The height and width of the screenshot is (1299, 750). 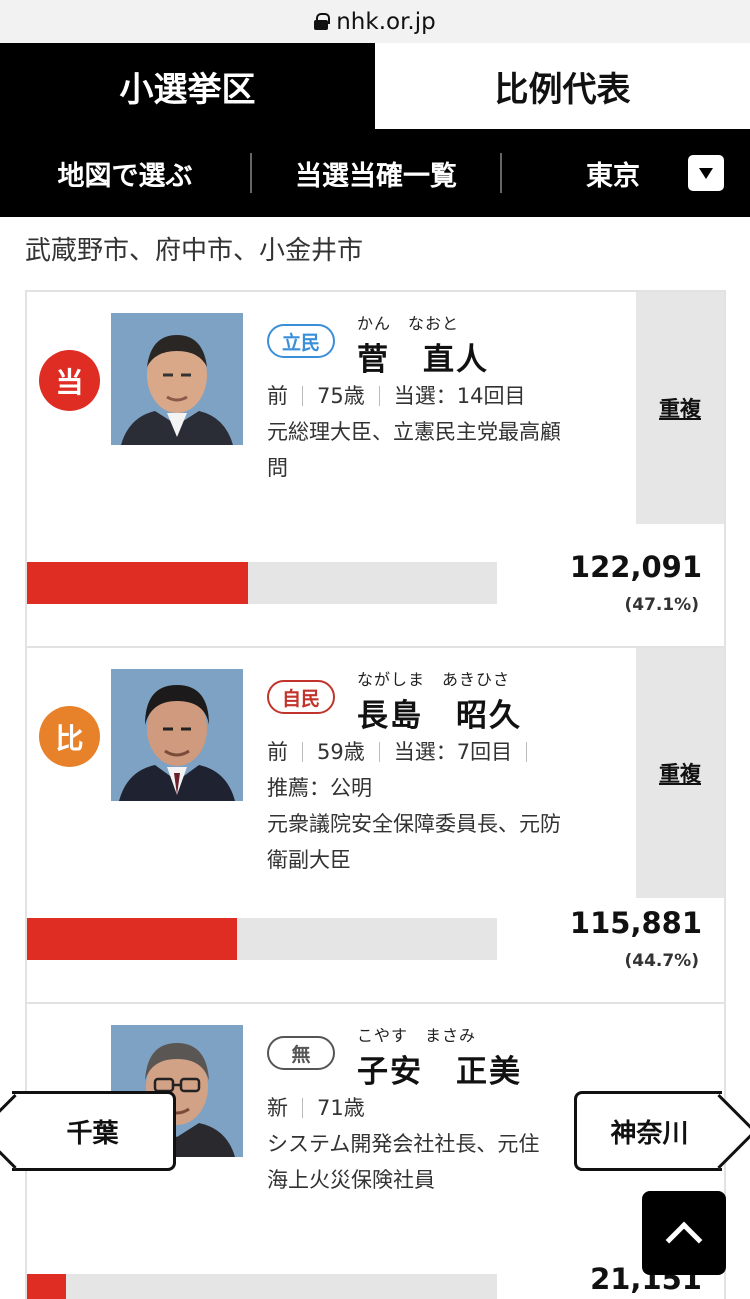 I want to click on url-text: nhk.or.jp, so click(x=386, y=21).